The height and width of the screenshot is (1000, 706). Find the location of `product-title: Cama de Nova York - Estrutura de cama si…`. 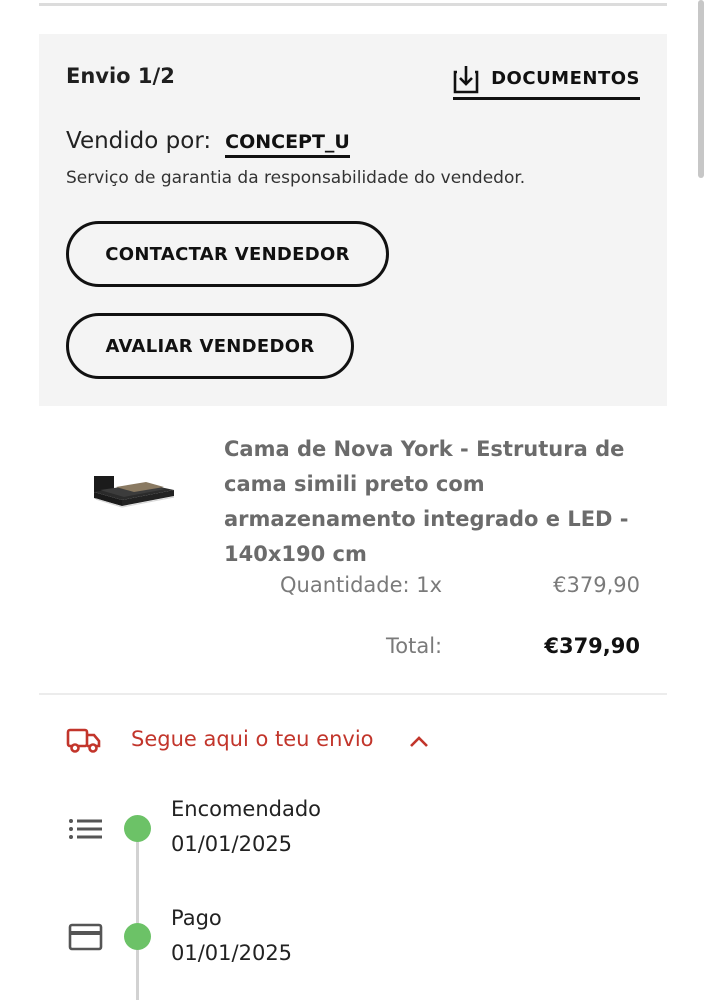

product-title: Cama de Nova York - Estrutura de cama si… is located at coordinates (434, 502).